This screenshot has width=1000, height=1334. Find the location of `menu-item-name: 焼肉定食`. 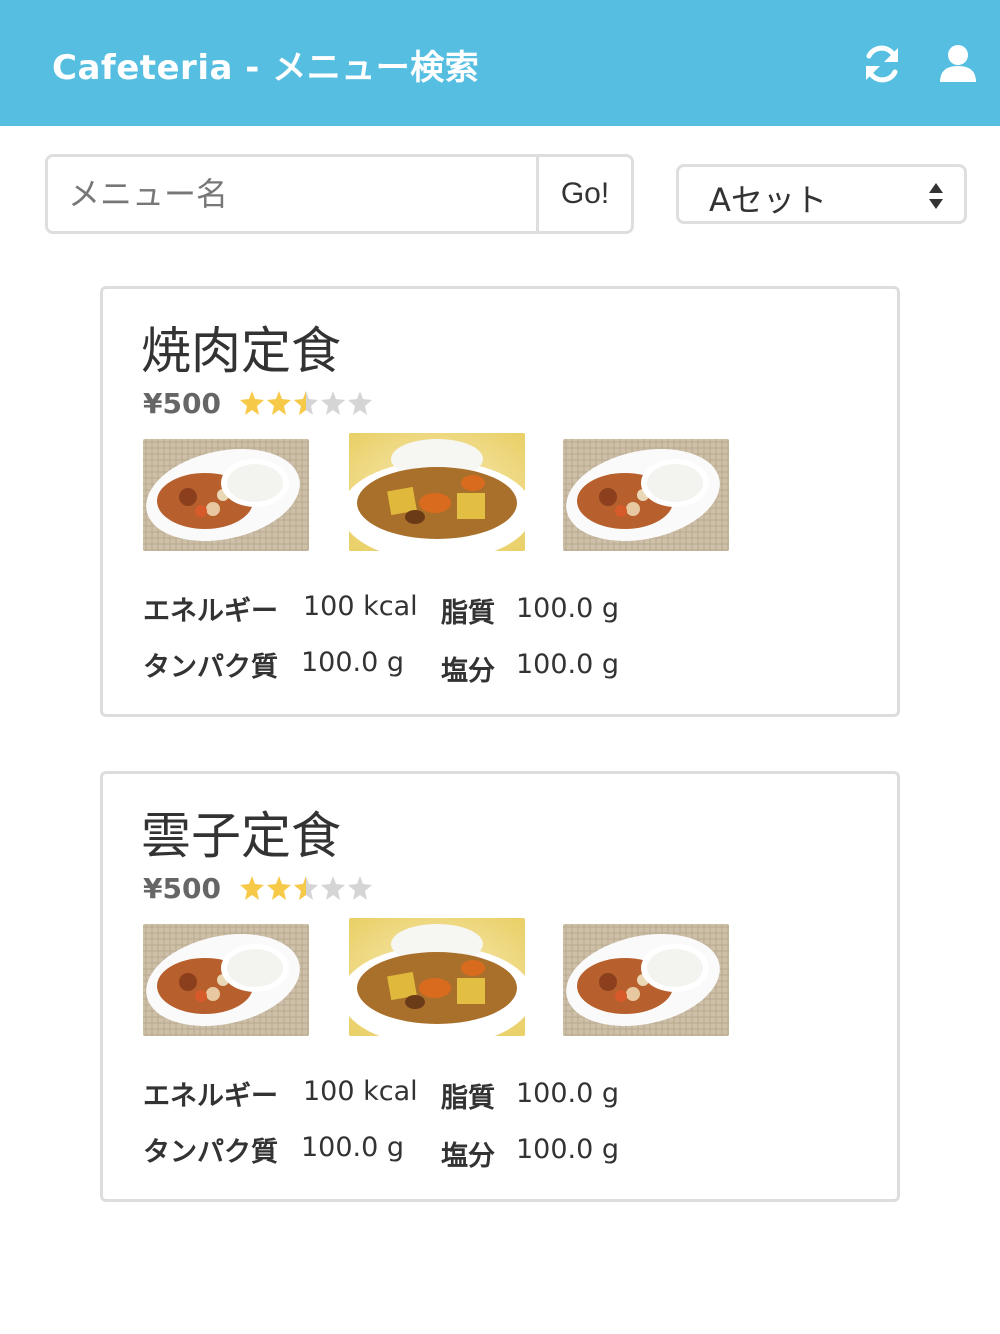

menu-item-name: 焼肉定食 is located at coordinates (241, 351).